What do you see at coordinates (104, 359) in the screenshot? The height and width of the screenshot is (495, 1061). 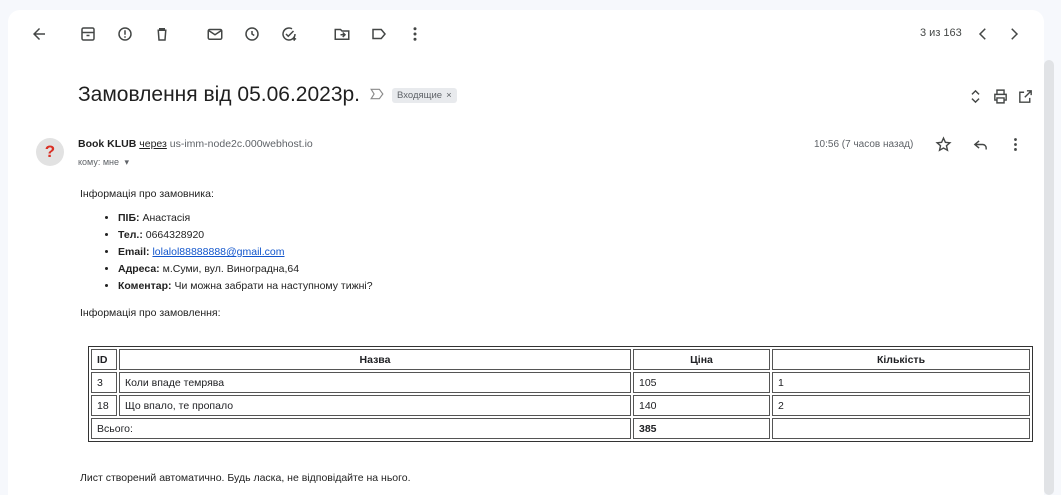 I see `header-id: ID` at bounding box center [104, 359].